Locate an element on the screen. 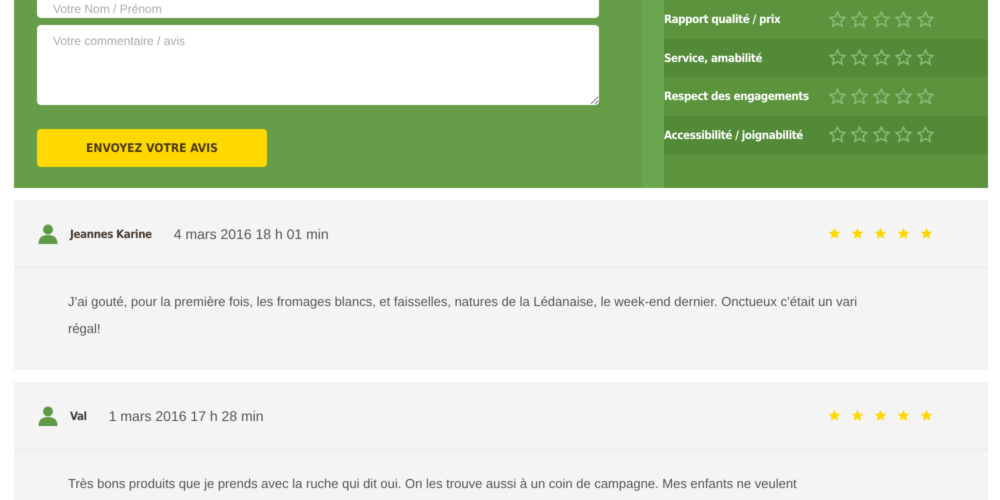 The image size is (1000, 500). rating-label: Service, amabilité is located at coordinates (714, 57).